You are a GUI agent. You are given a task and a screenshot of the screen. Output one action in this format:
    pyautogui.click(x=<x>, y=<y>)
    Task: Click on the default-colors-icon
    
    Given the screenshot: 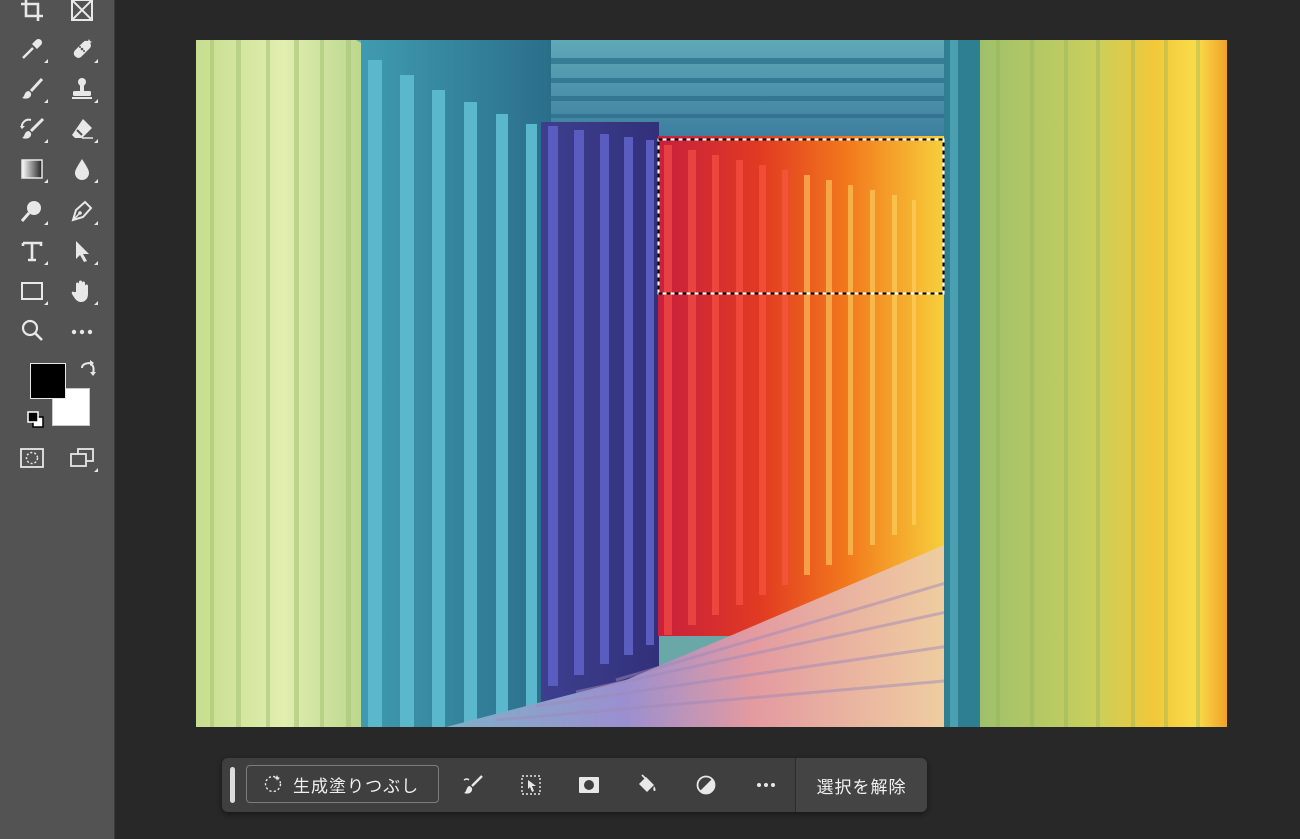 What is the action you would take?
    pyautogui.click(x=36, y=420)
    